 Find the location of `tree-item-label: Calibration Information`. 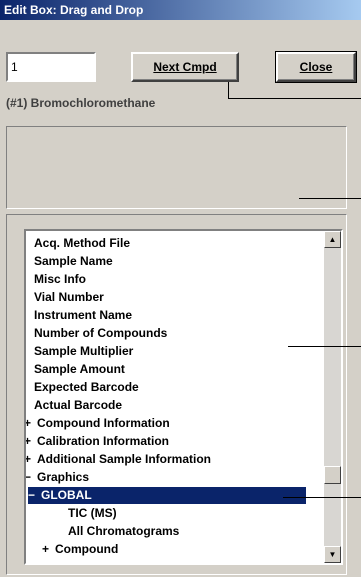

tree-item-label: Calibration Information is located at coordinates (103, 441).